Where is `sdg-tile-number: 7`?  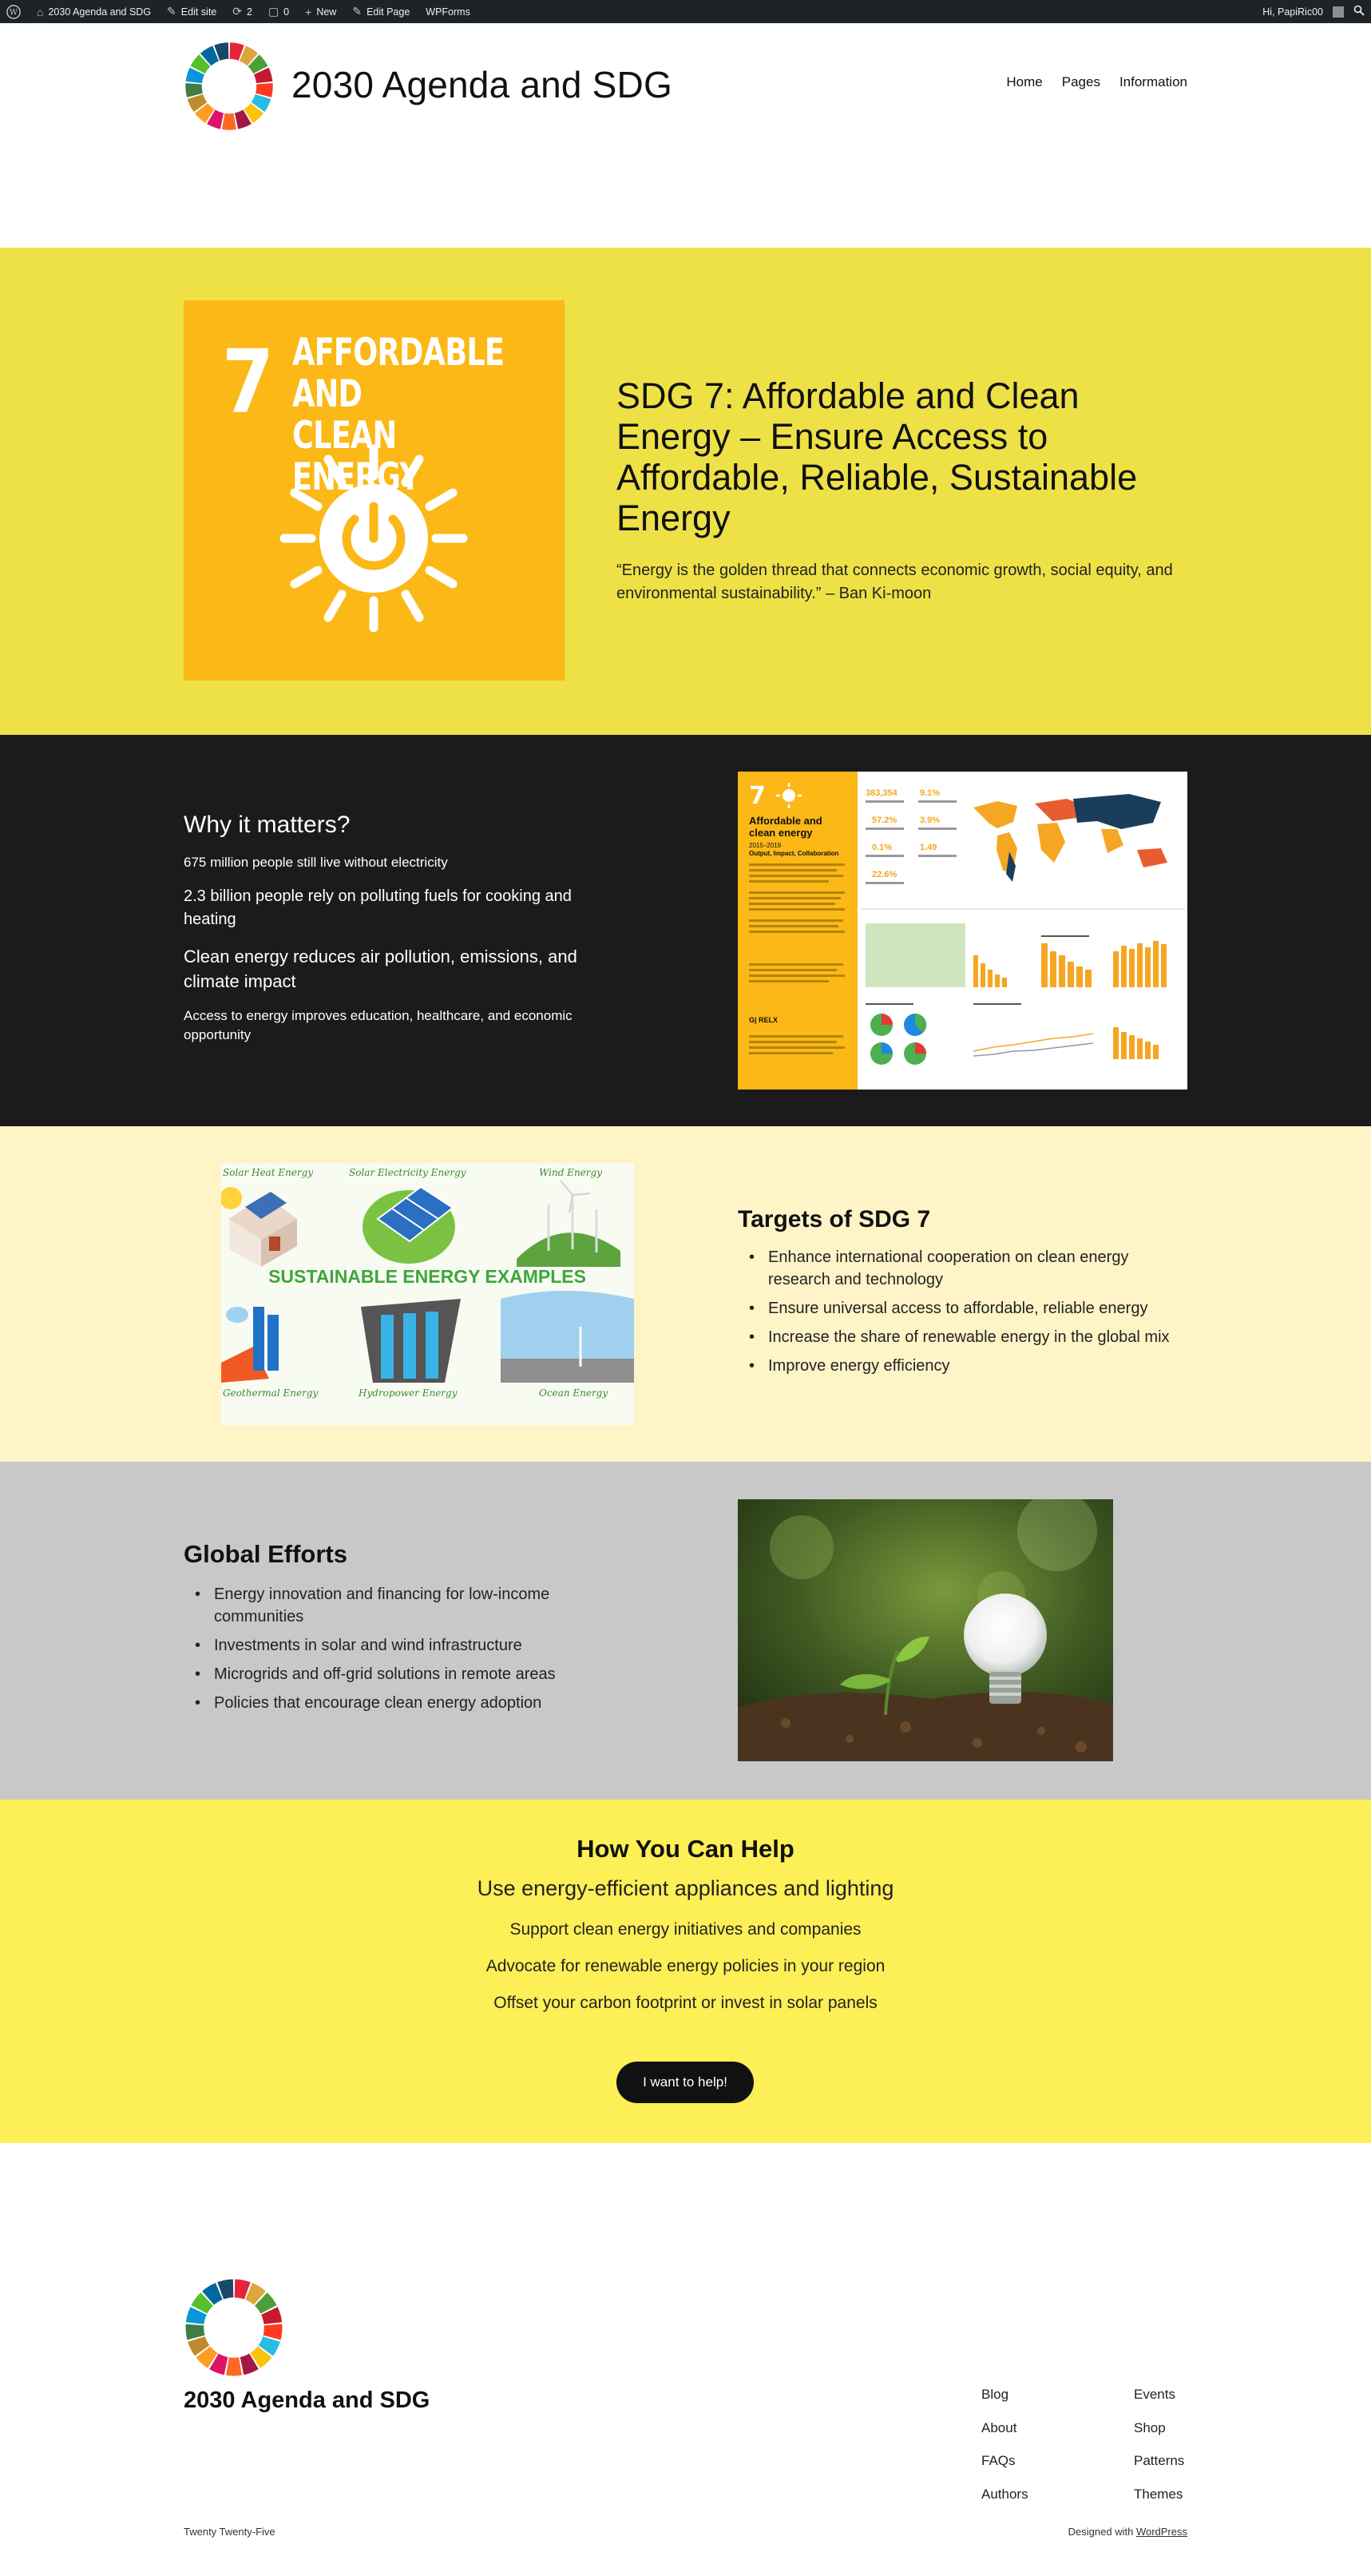 sdg-tile-number: 7 is located at coordinates (248, 382).